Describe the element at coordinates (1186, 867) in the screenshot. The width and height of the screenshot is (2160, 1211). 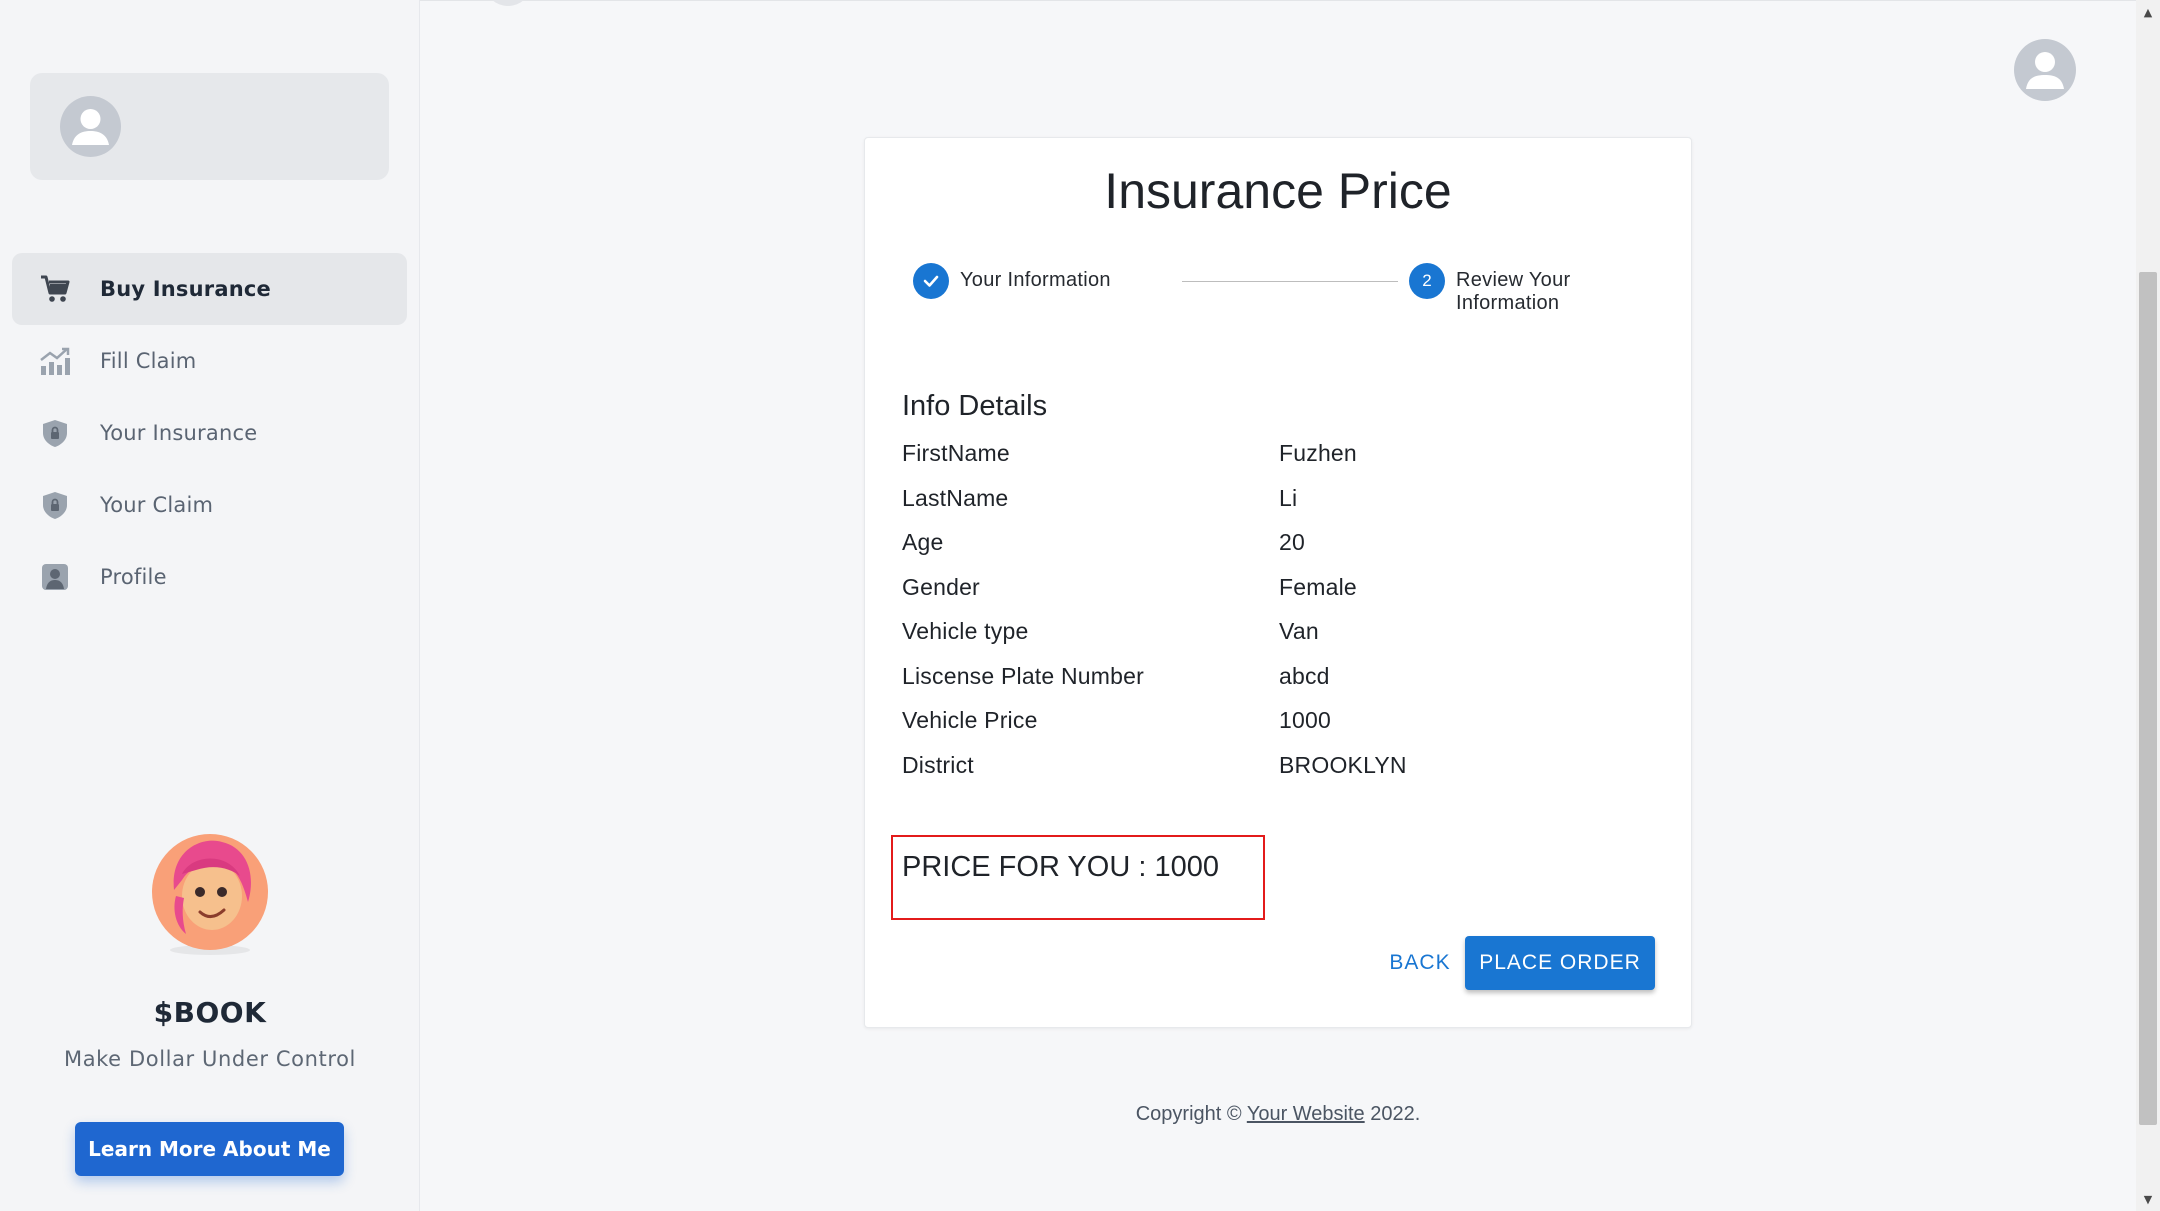
I see `price-value: 1000` at that location.